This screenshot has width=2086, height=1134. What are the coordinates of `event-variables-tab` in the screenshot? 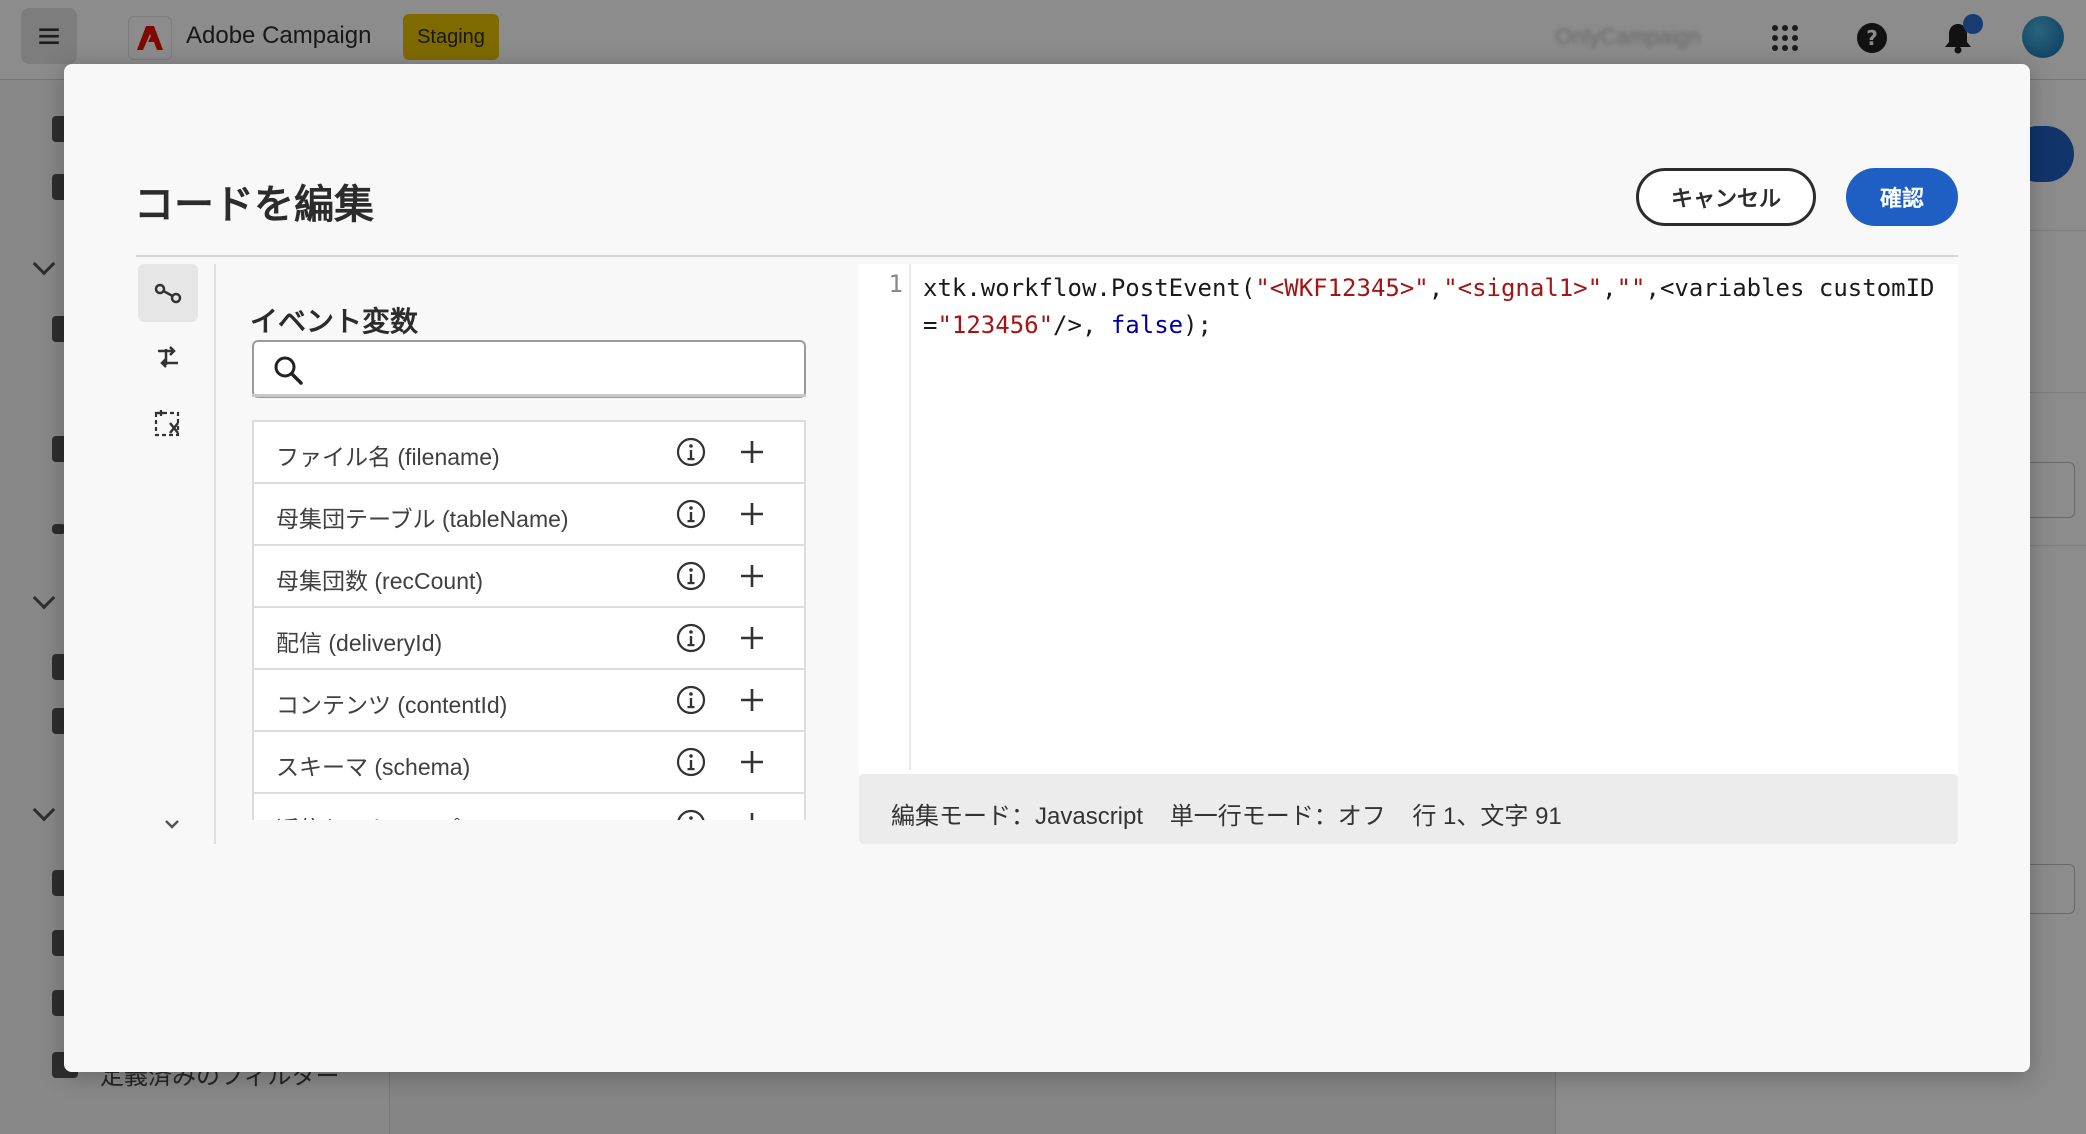 It's located at (168, 293).